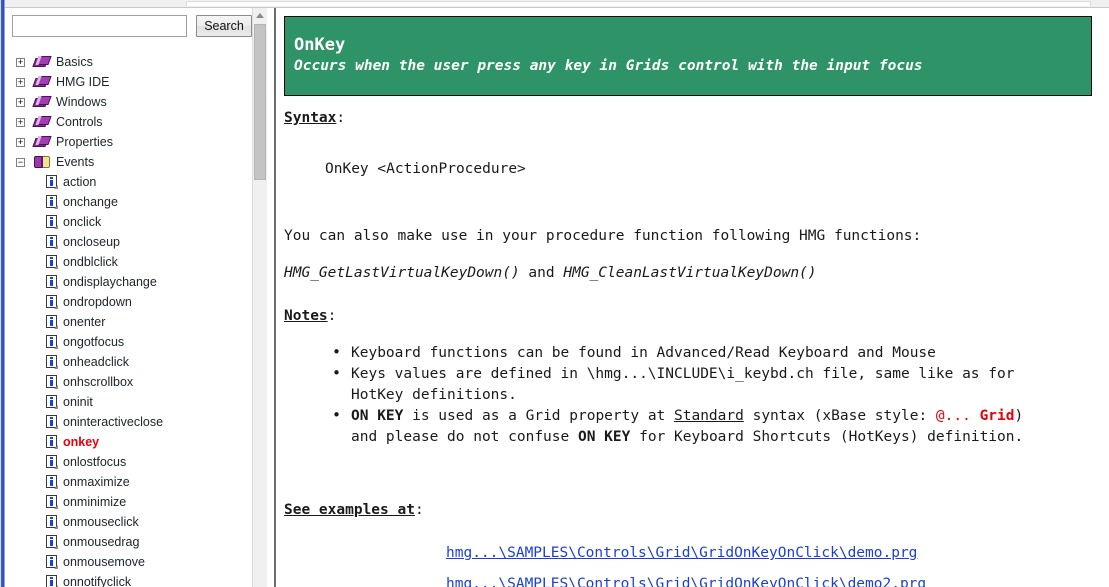  What do you see at coordinates (127, 242) in the screenshot?
I see `tree-item-oncloseup: oncloseup` at bounding box center [127, 242].